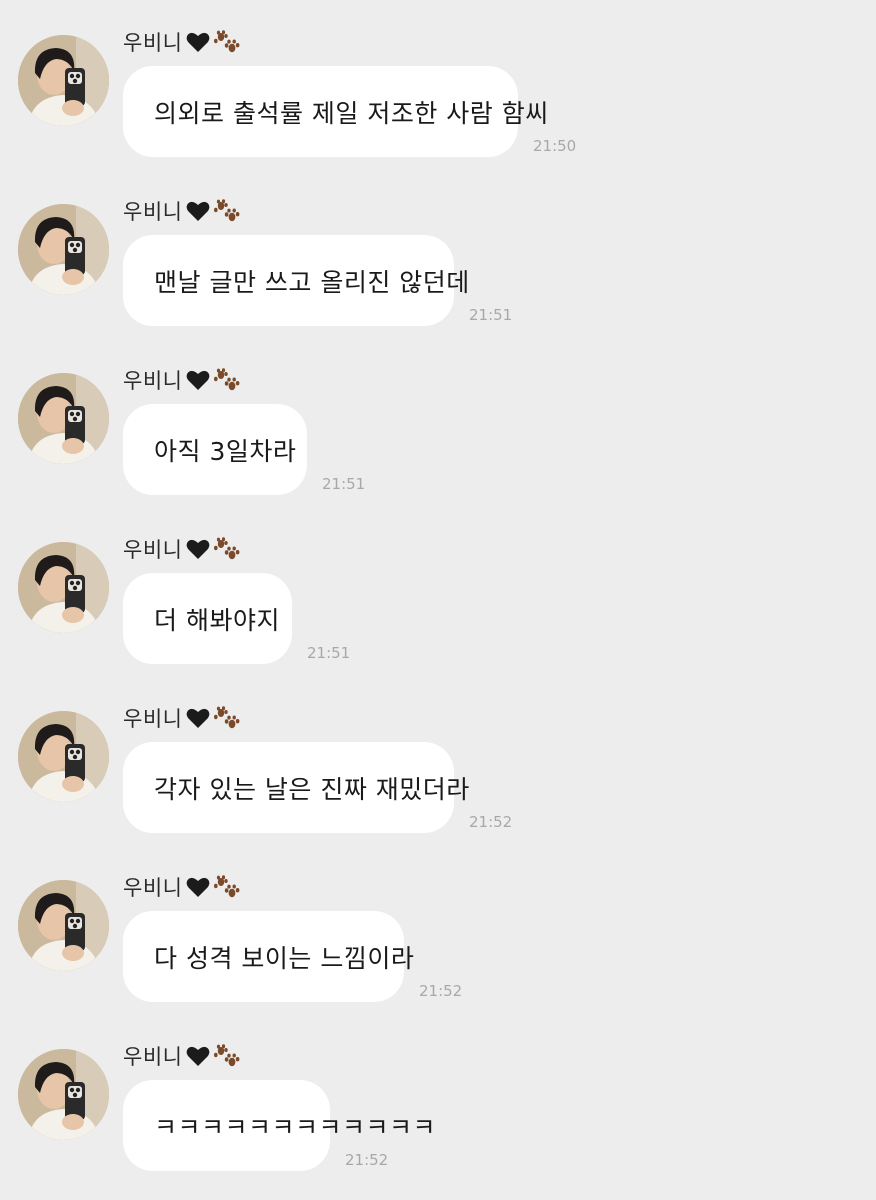 This screenshot has height=1200, width=876. What do you see at coordinates (295, 1127) in the screenshot?
I see `message-text: ㅋㅋㅋㅋㅋㅋㅋㅋㅋㅋㅋㅋ` at bounding box center [295, 1127].